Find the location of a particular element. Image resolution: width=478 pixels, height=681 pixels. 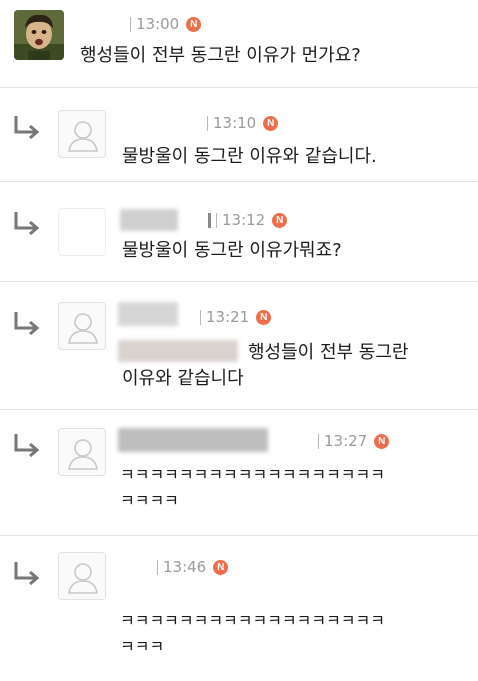

comment-time: 13:12 is located at coordinates (244, 220).